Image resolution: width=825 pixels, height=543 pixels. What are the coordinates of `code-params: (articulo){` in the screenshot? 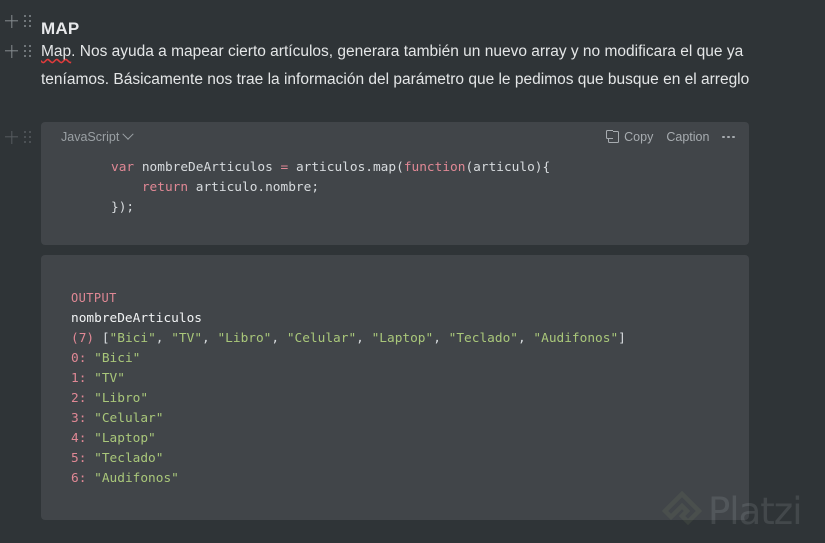 It's located at (508, 167).